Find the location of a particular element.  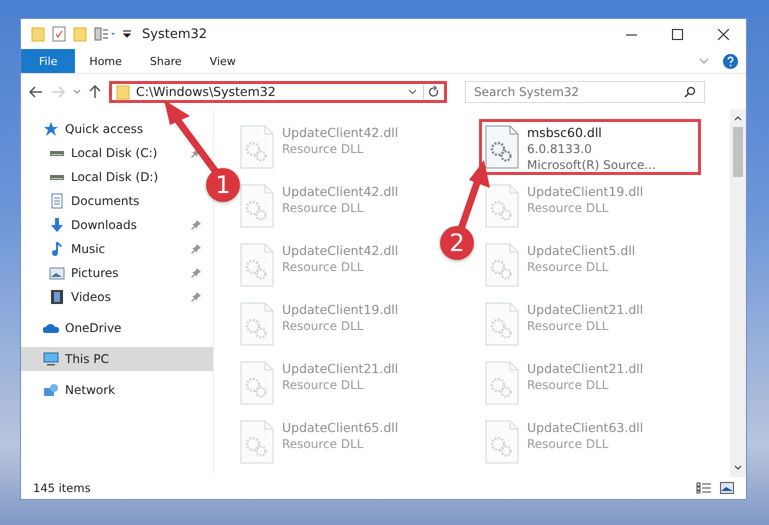

ribbon-tab: View is located at coordinates (223, 61).